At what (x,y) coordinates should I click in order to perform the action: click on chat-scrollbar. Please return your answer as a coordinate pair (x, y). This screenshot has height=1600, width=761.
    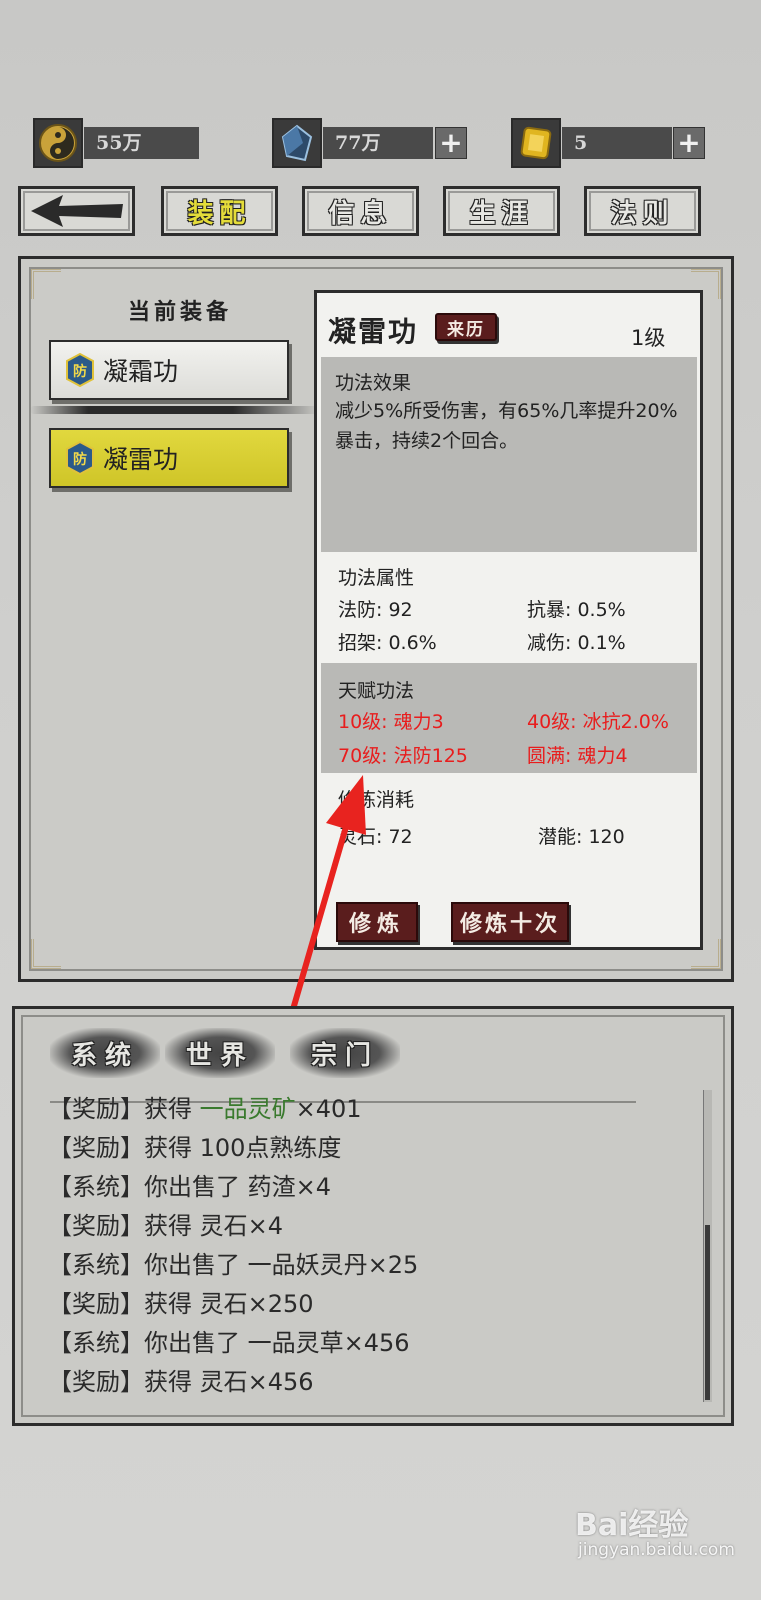
    Looking at the image, I should click on (707, 1246).